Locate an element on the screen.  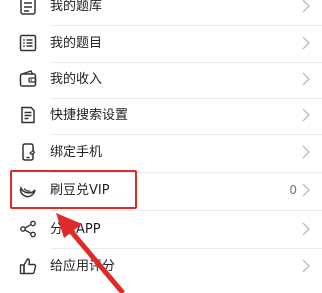
question-bank-icon is located at coordinates (28, 8).